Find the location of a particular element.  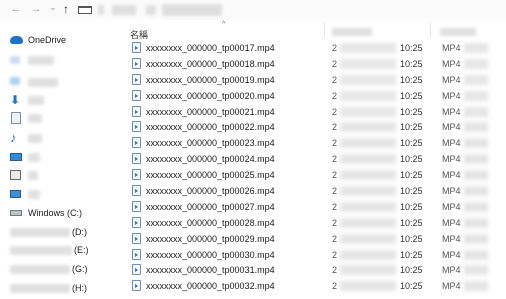

file-name: xxxxxxxx_000000_tp00029.mp4 is located at coordinates (210, 238).